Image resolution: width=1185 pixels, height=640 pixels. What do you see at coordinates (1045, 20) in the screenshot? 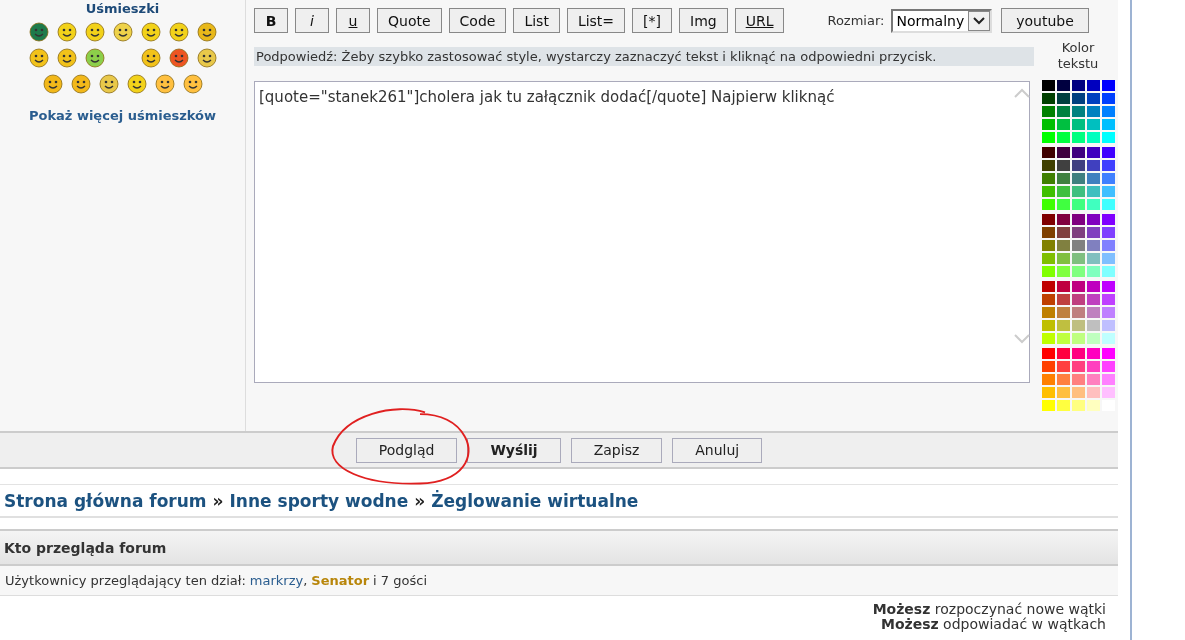
I see `youtube-button: youtube` at bounding box center [1045, 20].